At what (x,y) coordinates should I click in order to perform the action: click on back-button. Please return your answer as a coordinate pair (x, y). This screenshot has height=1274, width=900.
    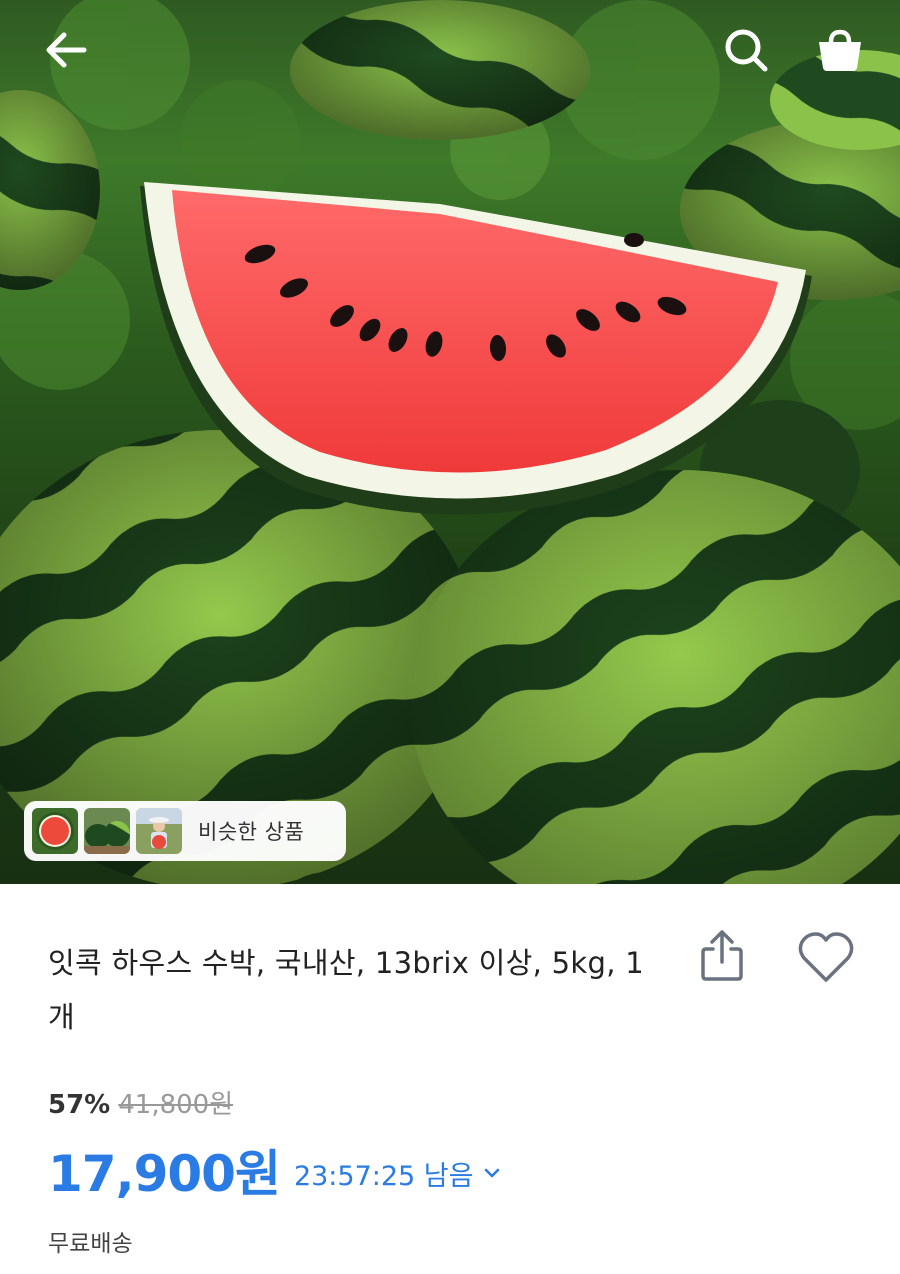
    Looking at the image, I should click on (66, 50).